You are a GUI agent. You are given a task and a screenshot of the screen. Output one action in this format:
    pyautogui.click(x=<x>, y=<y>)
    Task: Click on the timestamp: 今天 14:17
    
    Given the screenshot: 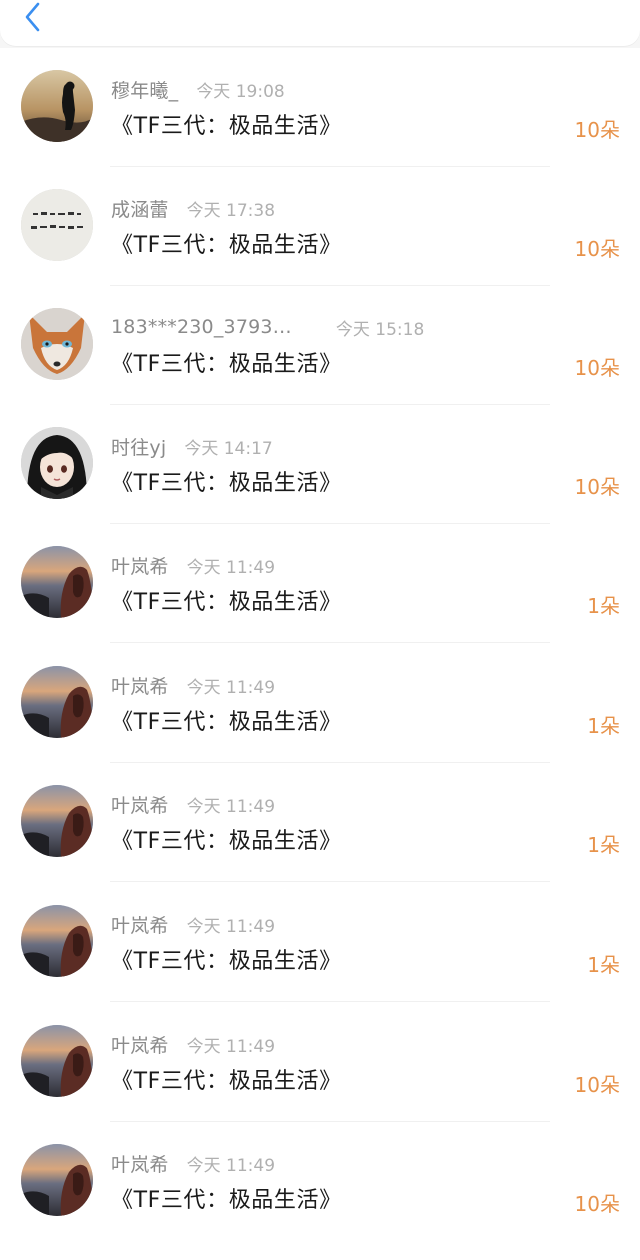 What is the action you would take?
    pyautogui.click(x=228, y=448)
    